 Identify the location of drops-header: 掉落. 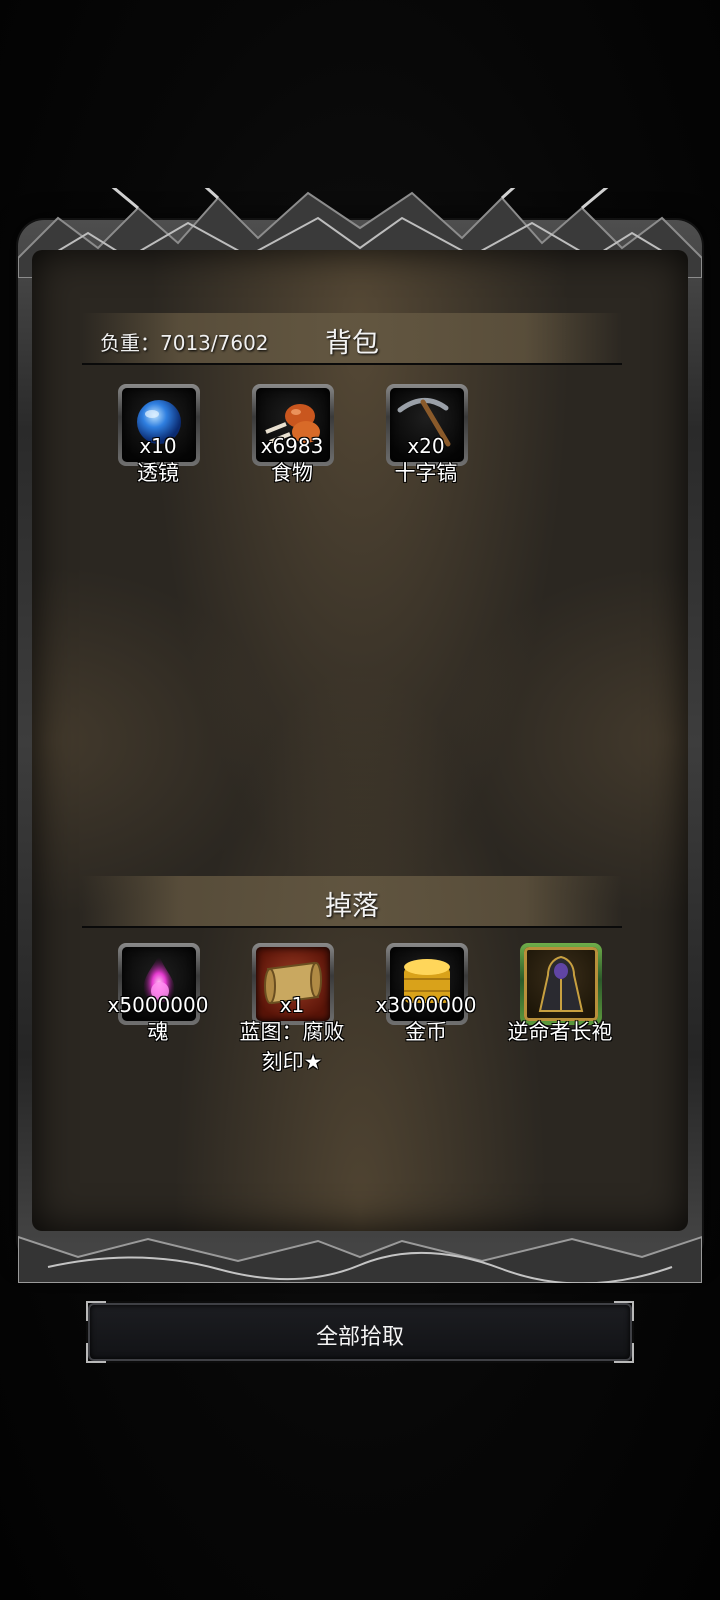
(352, 902).